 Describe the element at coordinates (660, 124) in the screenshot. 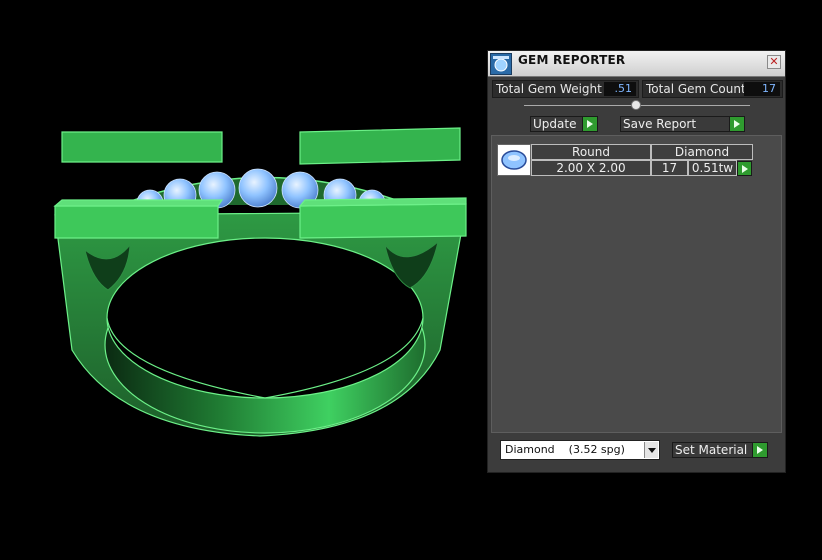

I see `save-report-button-label: Save Report` at that location.